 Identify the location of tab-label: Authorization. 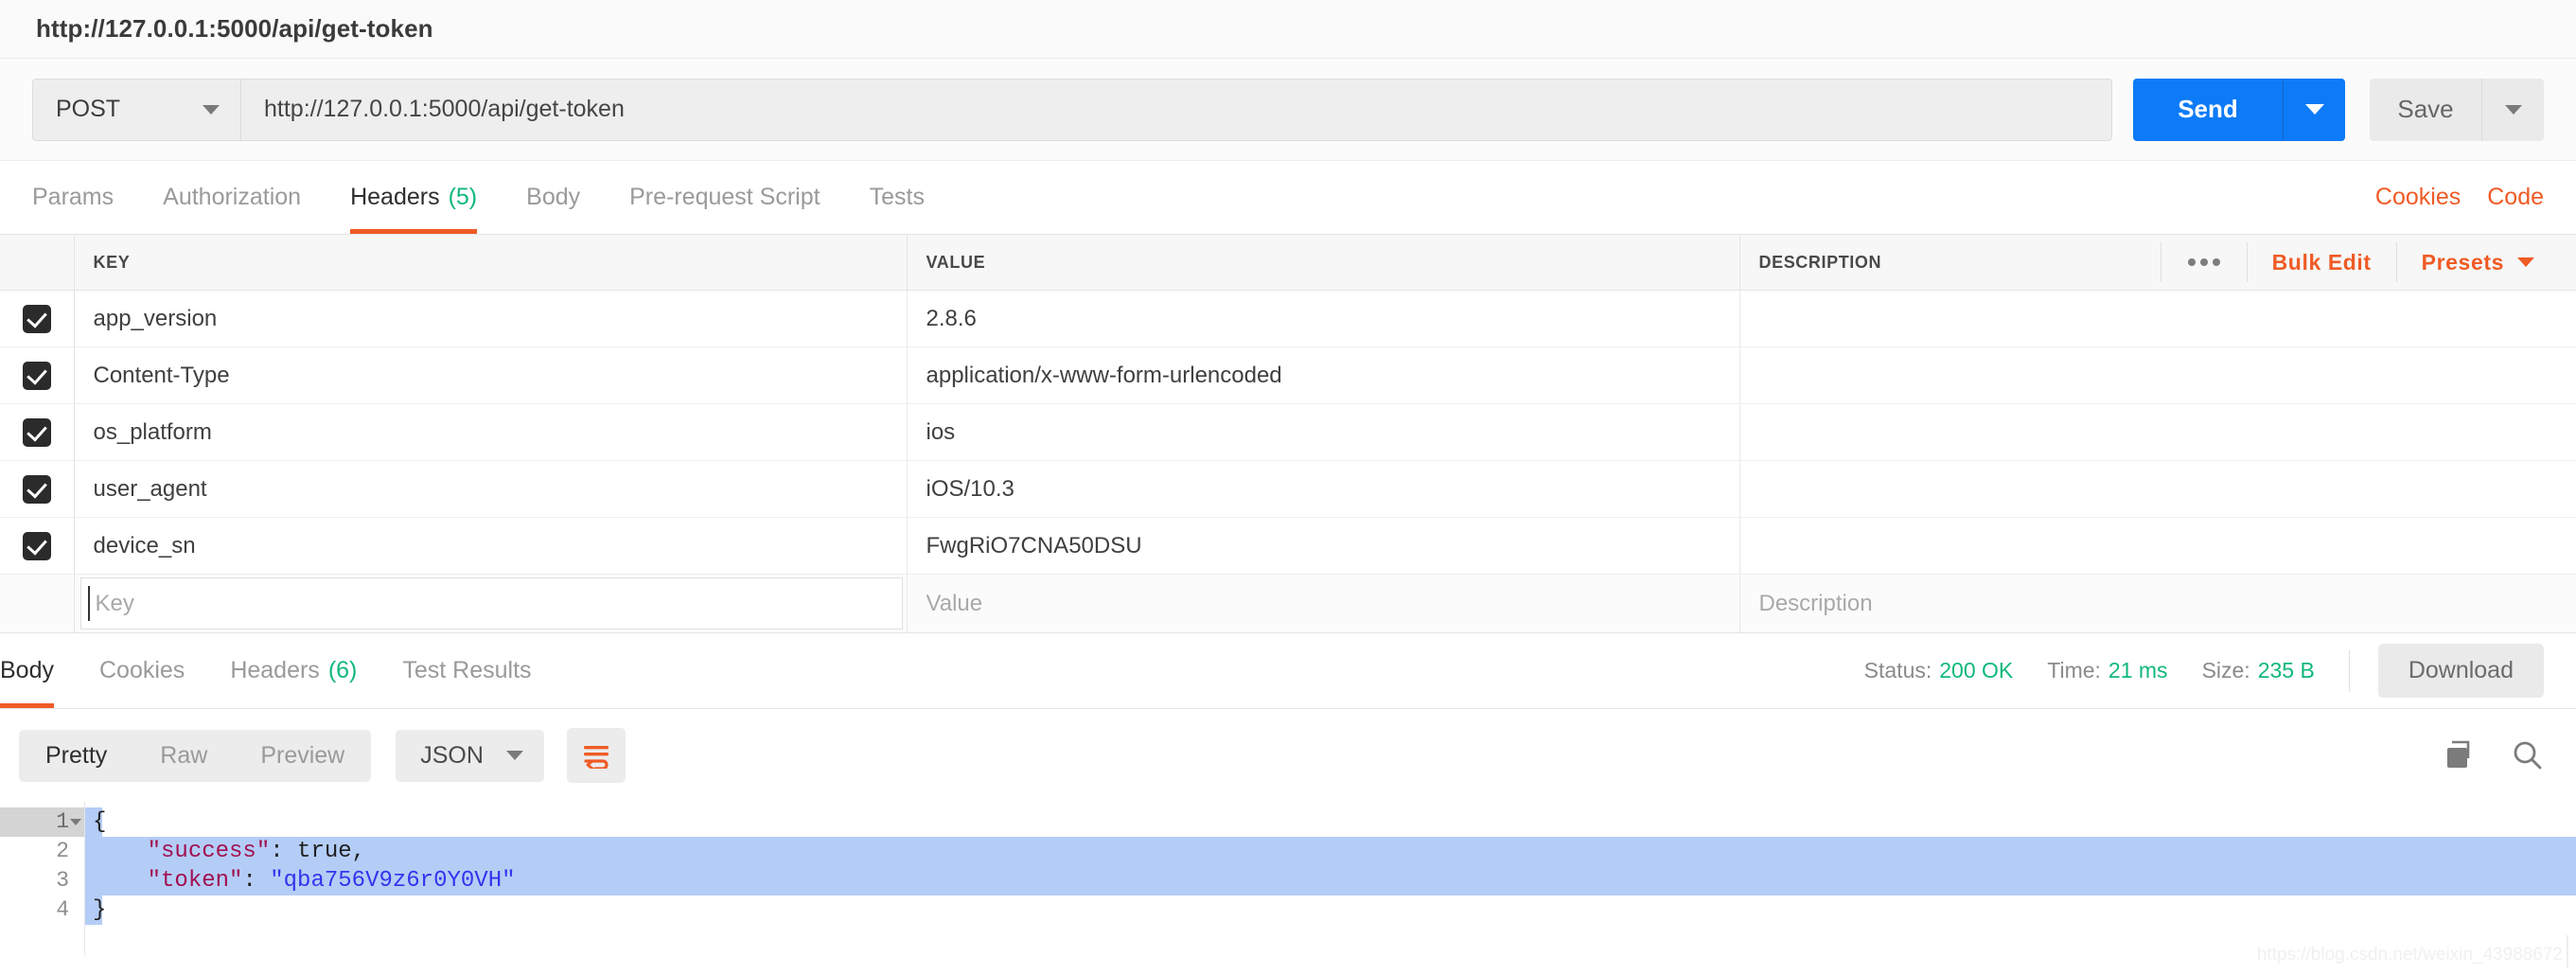
(232, 197).